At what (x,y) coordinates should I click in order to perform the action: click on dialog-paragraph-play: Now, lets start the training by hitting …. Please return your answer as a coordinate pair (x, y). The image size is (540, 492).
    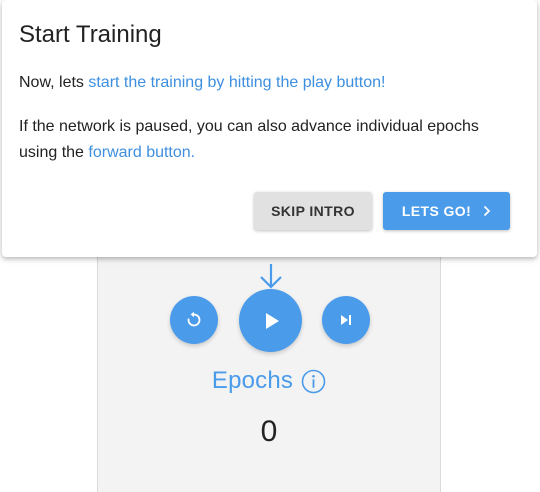
    Looking at the image, I should click on (271, 83).